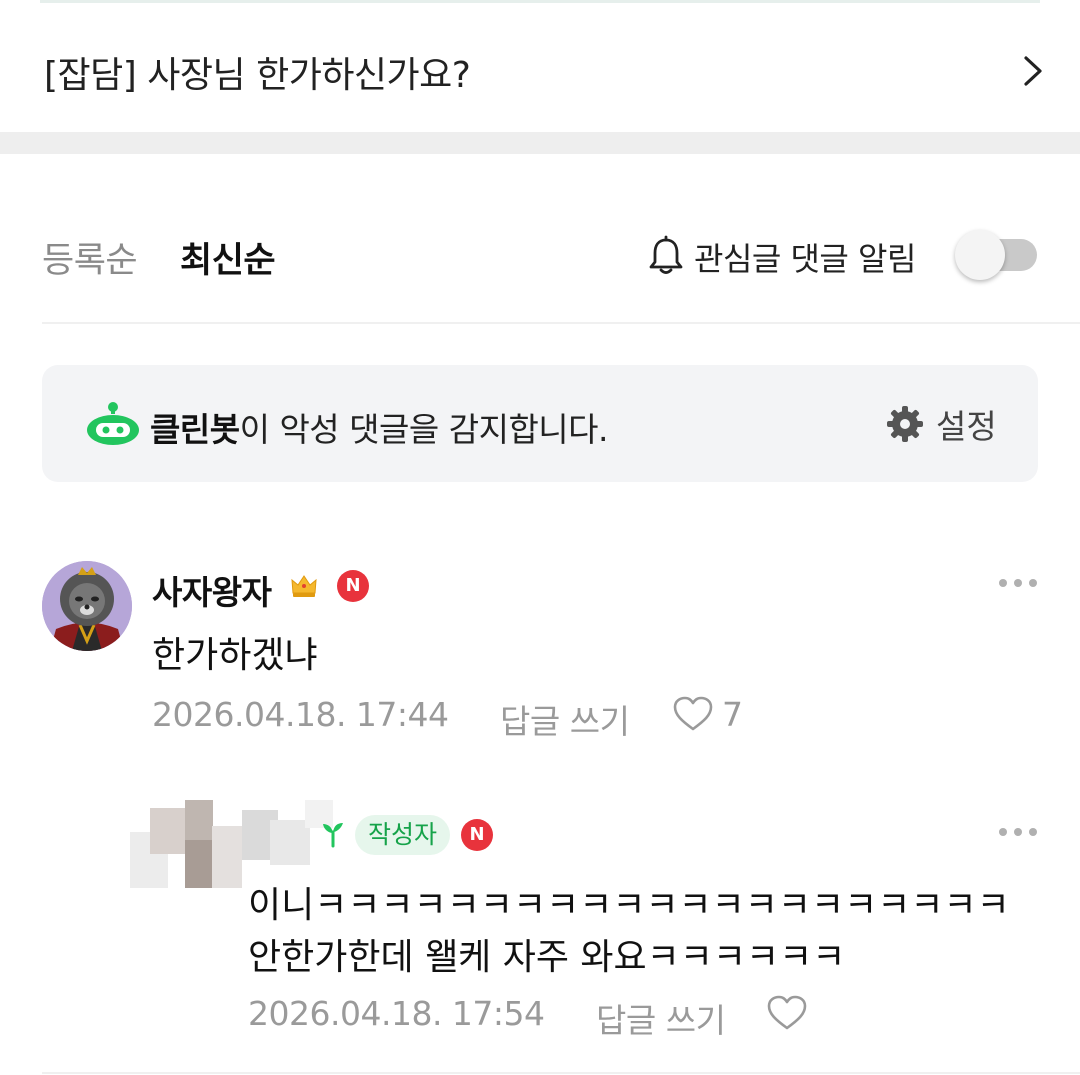  I want to click on lion-avatar-icon, so click(87, 606).